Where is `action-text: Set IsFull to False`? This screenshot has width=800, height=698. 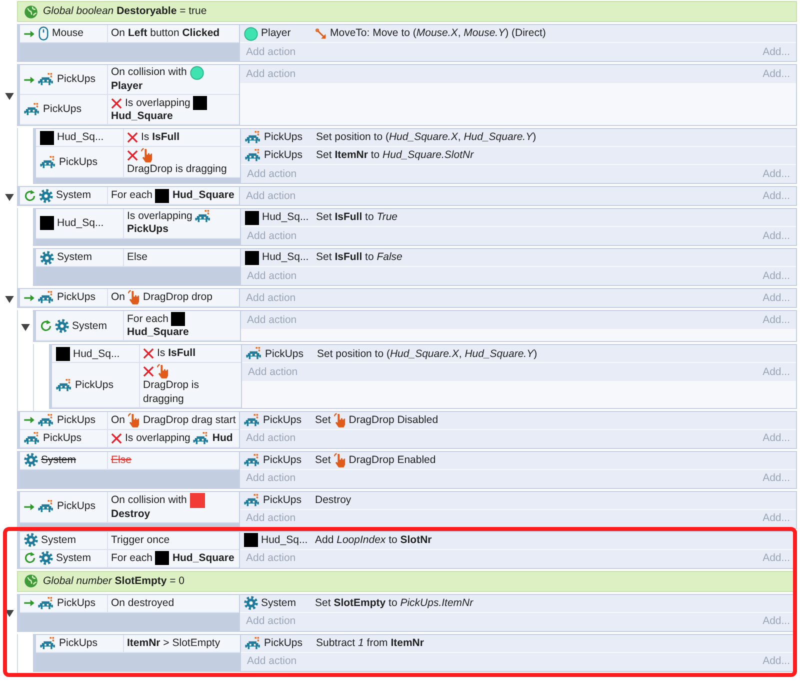 action-text: Set IsFull to False is located at coordinates (359, 257).